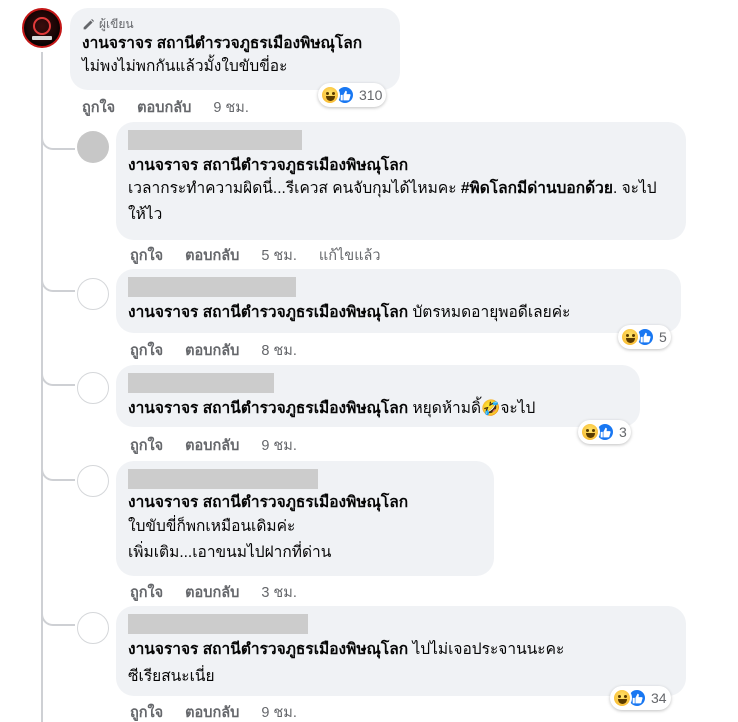 The width and height of the screenshot is (738, 722). I want to click on reply-text-line: ซีเรียสนะเนี่ย, so click(171, 676).